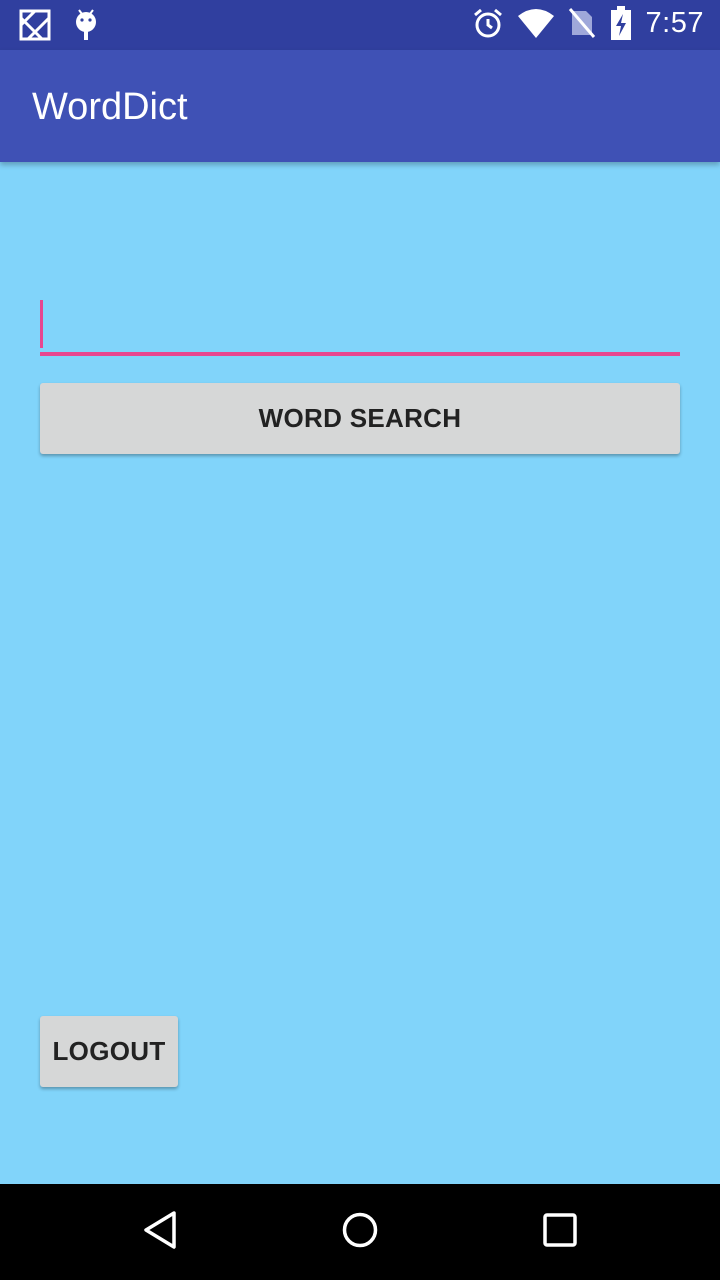 The height and width of the screenshot is (1280, 720). I want to click on app-title: WordDict, so click(110, 107).